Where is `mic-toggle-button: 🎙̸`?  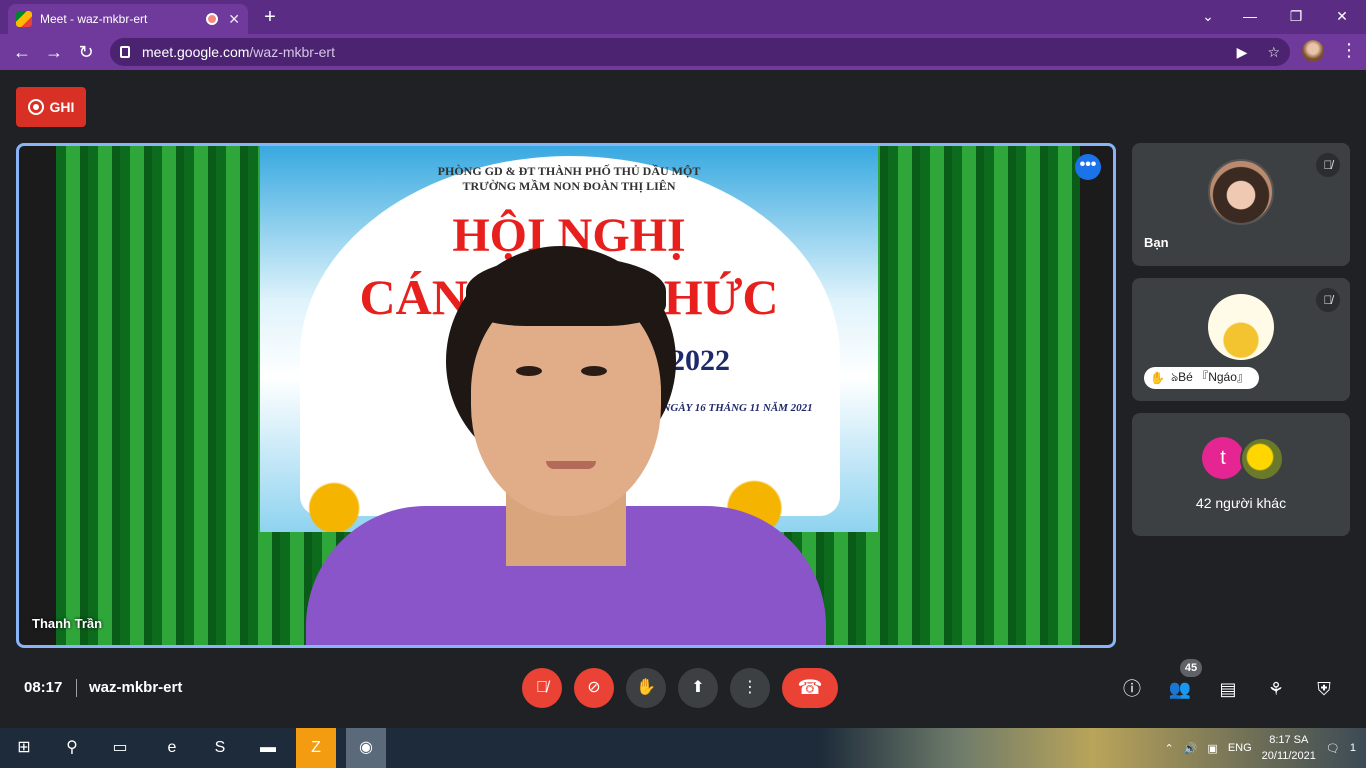
mic-toggle-button: 🎙̸ is located at coordinates (542, 688).